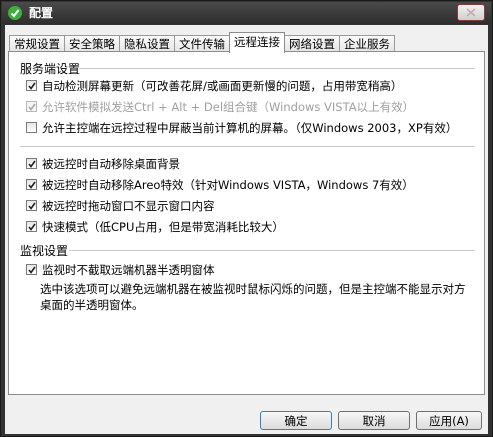 The height and width of the screenshot is (437, 493). I want to click on close-icon, so click(471, 12).